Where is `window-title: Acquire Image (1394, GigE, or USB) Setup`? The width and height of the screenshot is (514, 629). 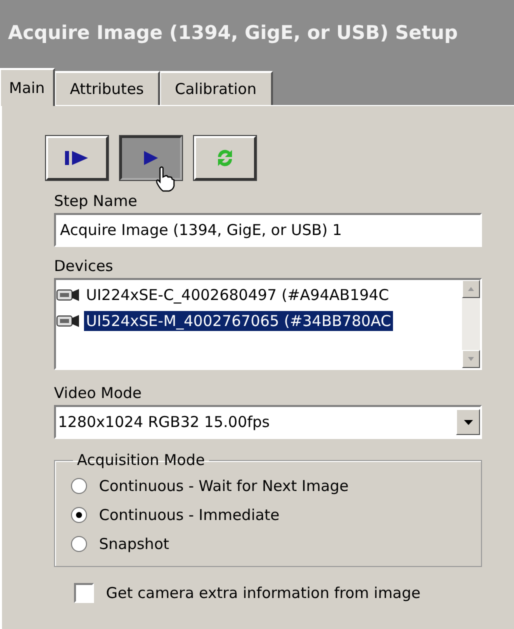 window-title: Acquire Image (1394, GigE, or USB) Setup is located at coordinates (233, 33).